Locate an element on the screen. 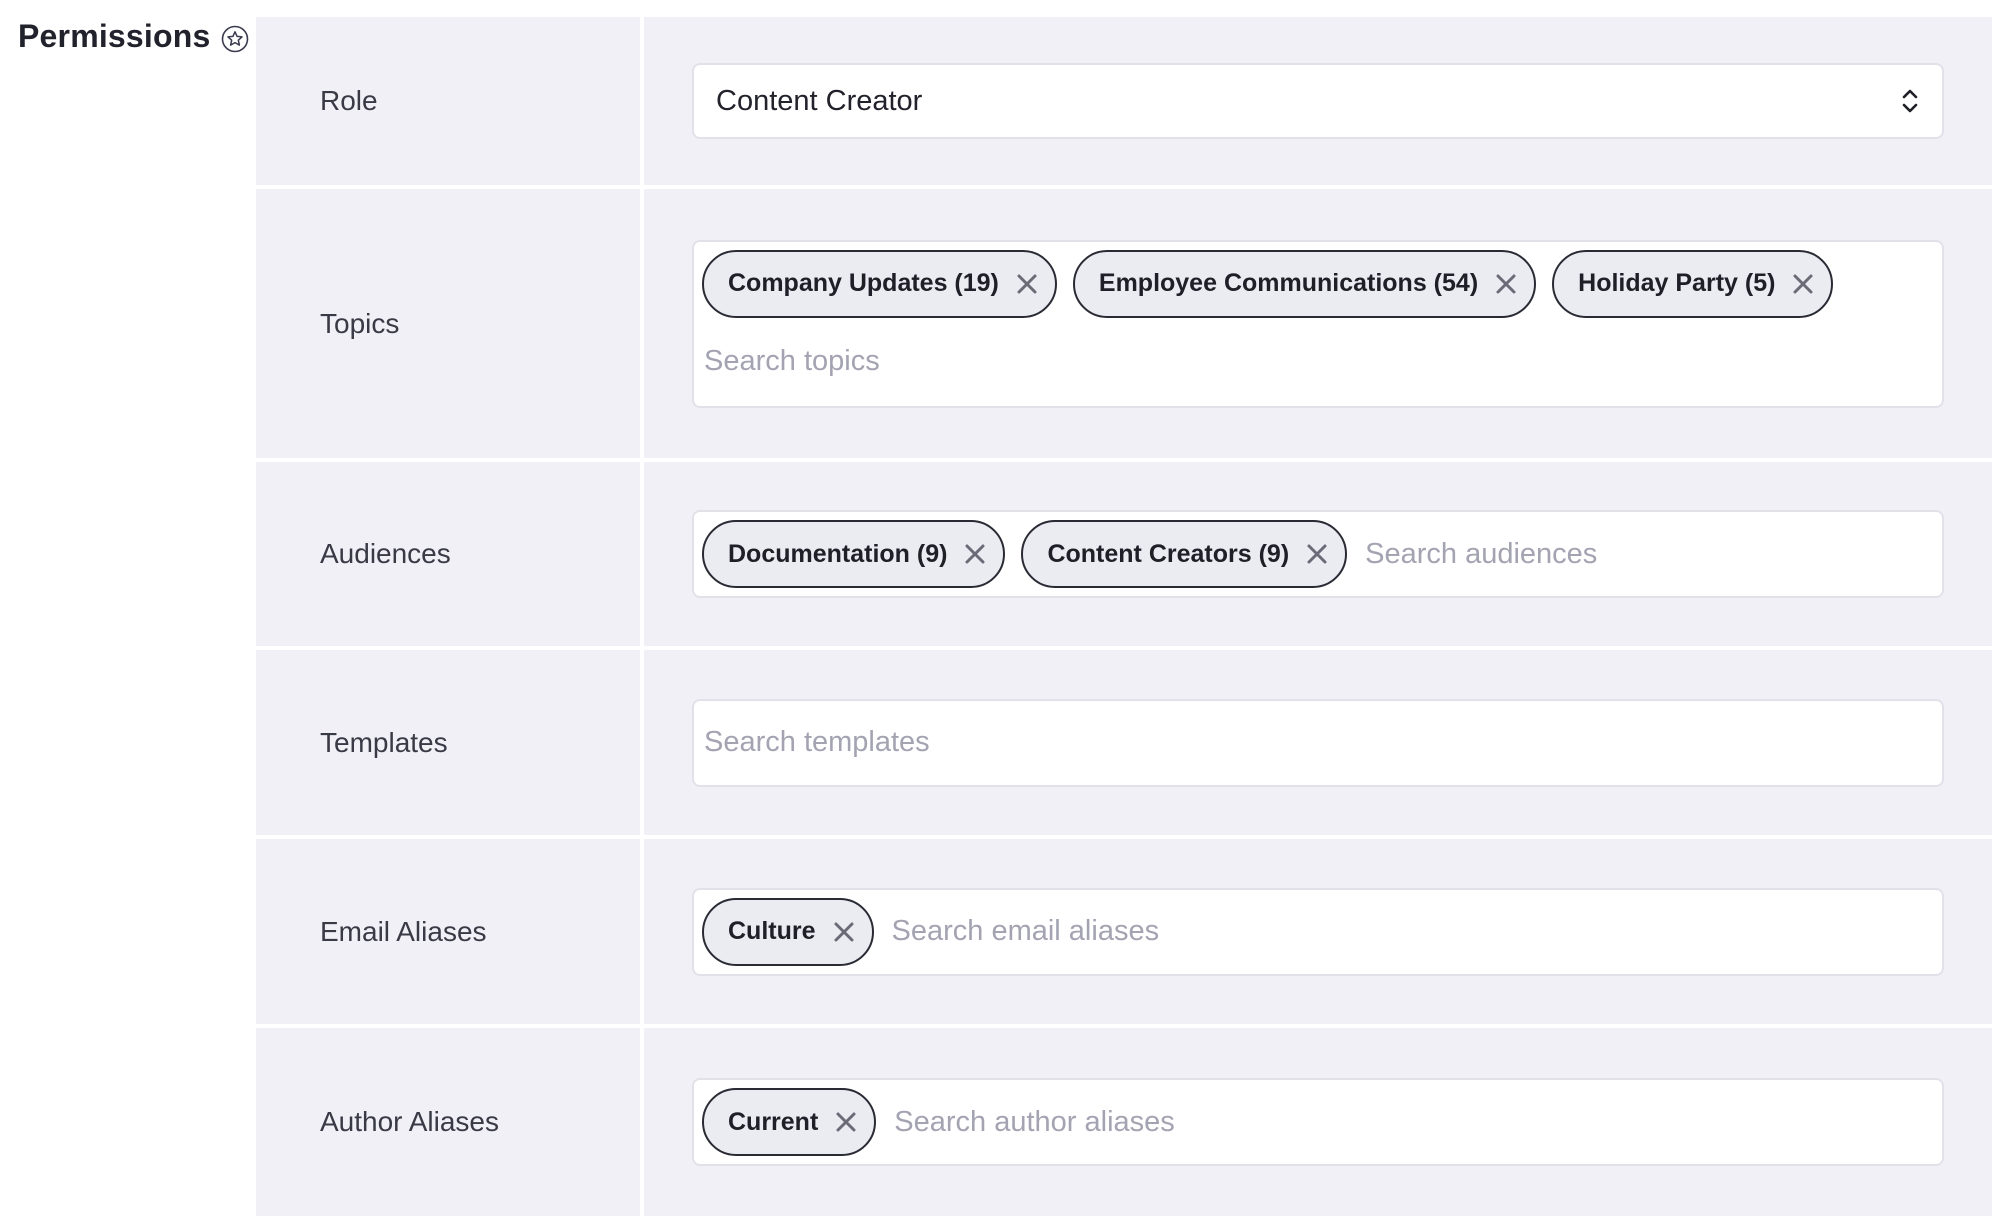  author-aliases-value-cell: Current is located at coordinates (1318, 1122).